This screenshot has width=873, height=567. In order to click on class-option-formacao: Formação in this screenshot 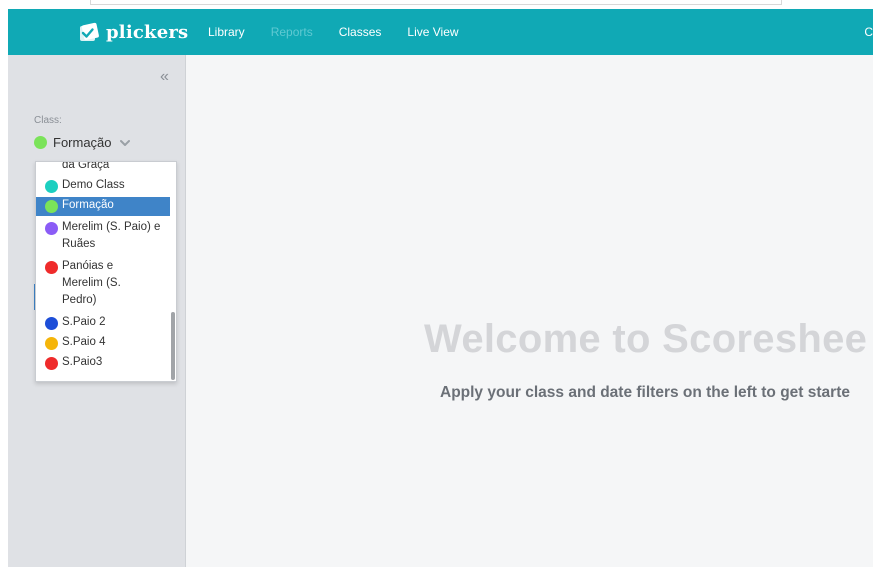, I will do `click(103, 206)`.